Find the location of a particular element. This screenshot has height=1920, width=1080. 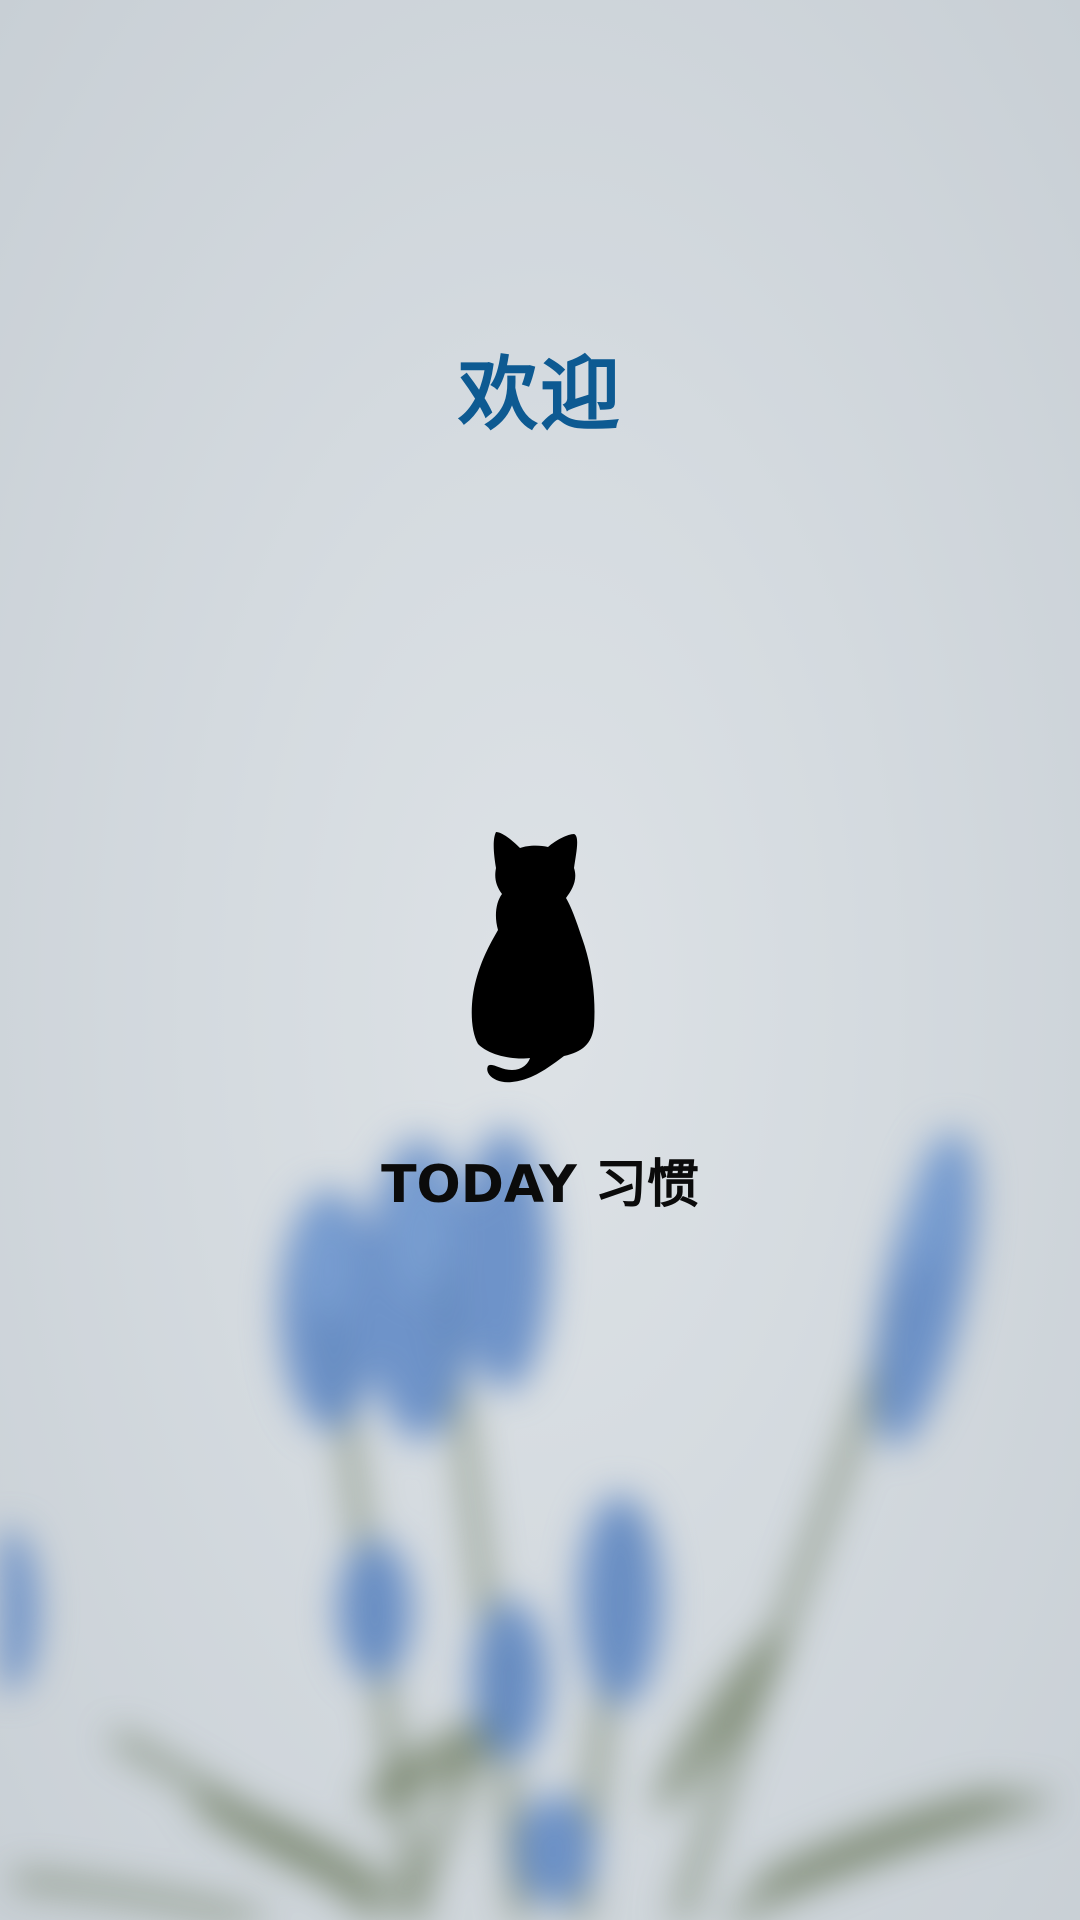

cat-silhouette-icon is located at coordinates (533, 957).